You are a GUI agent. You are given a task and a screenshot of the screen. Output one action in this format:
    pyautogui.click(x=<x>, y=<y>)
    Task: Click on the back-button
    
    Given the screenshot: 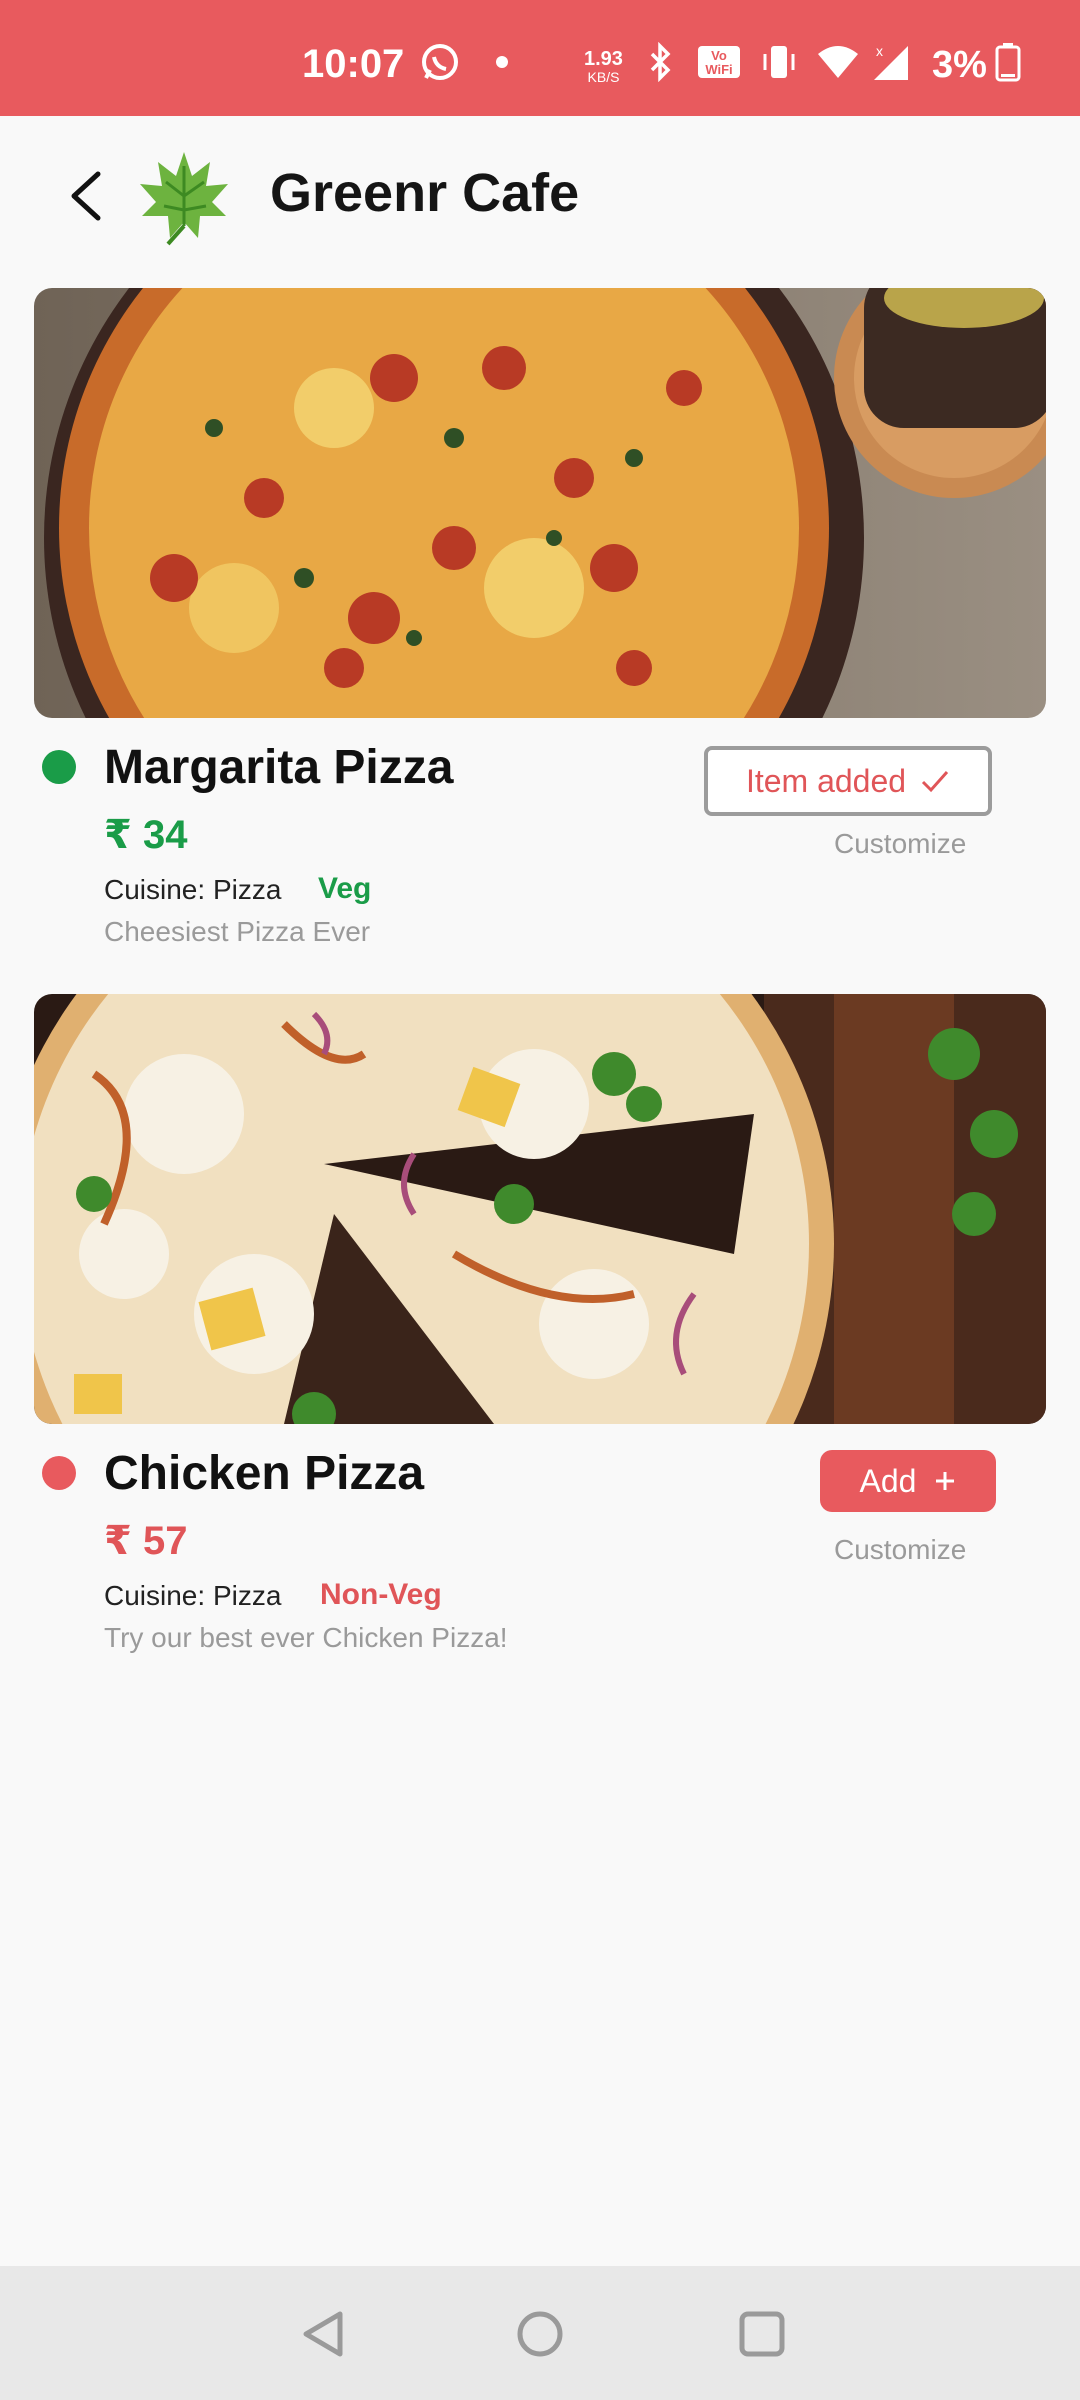 What is the action you would take?
    pyautogui.click(x=90, y=196)
    